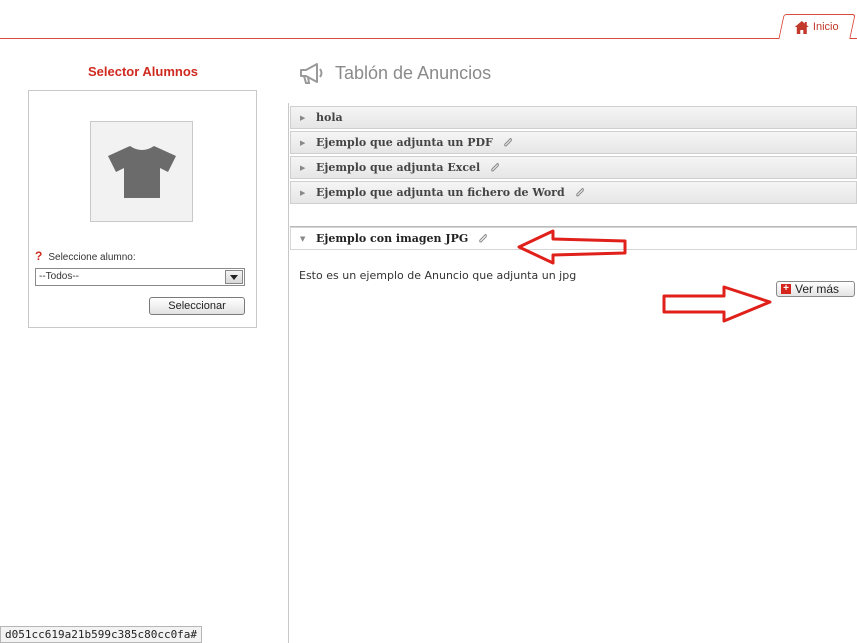  What do you see at coordinates (802, 27) in the screenshot?
I see `home-icon` at bounding box center [802, 27].